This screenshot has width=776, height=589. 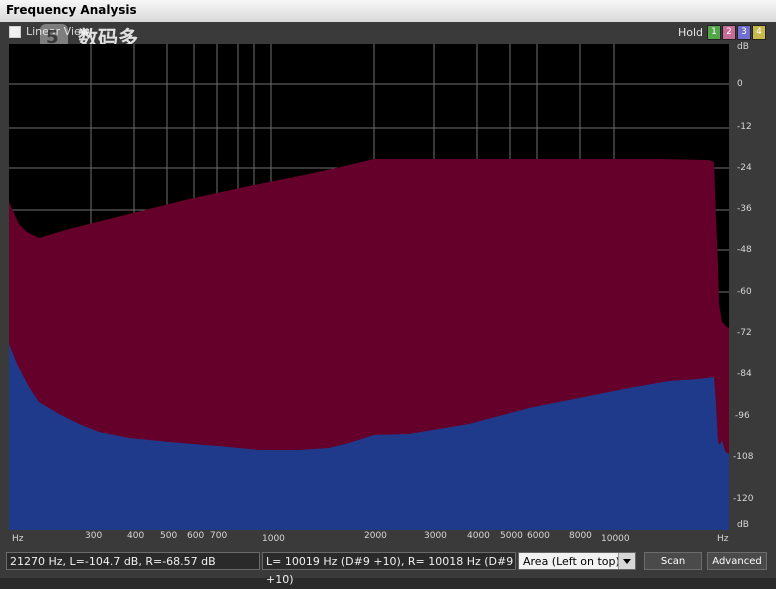 What do you see at coordinates (273, 539) in the screenshot?
I see `x-tick-label: 1000` at bounding box center [273, 539].